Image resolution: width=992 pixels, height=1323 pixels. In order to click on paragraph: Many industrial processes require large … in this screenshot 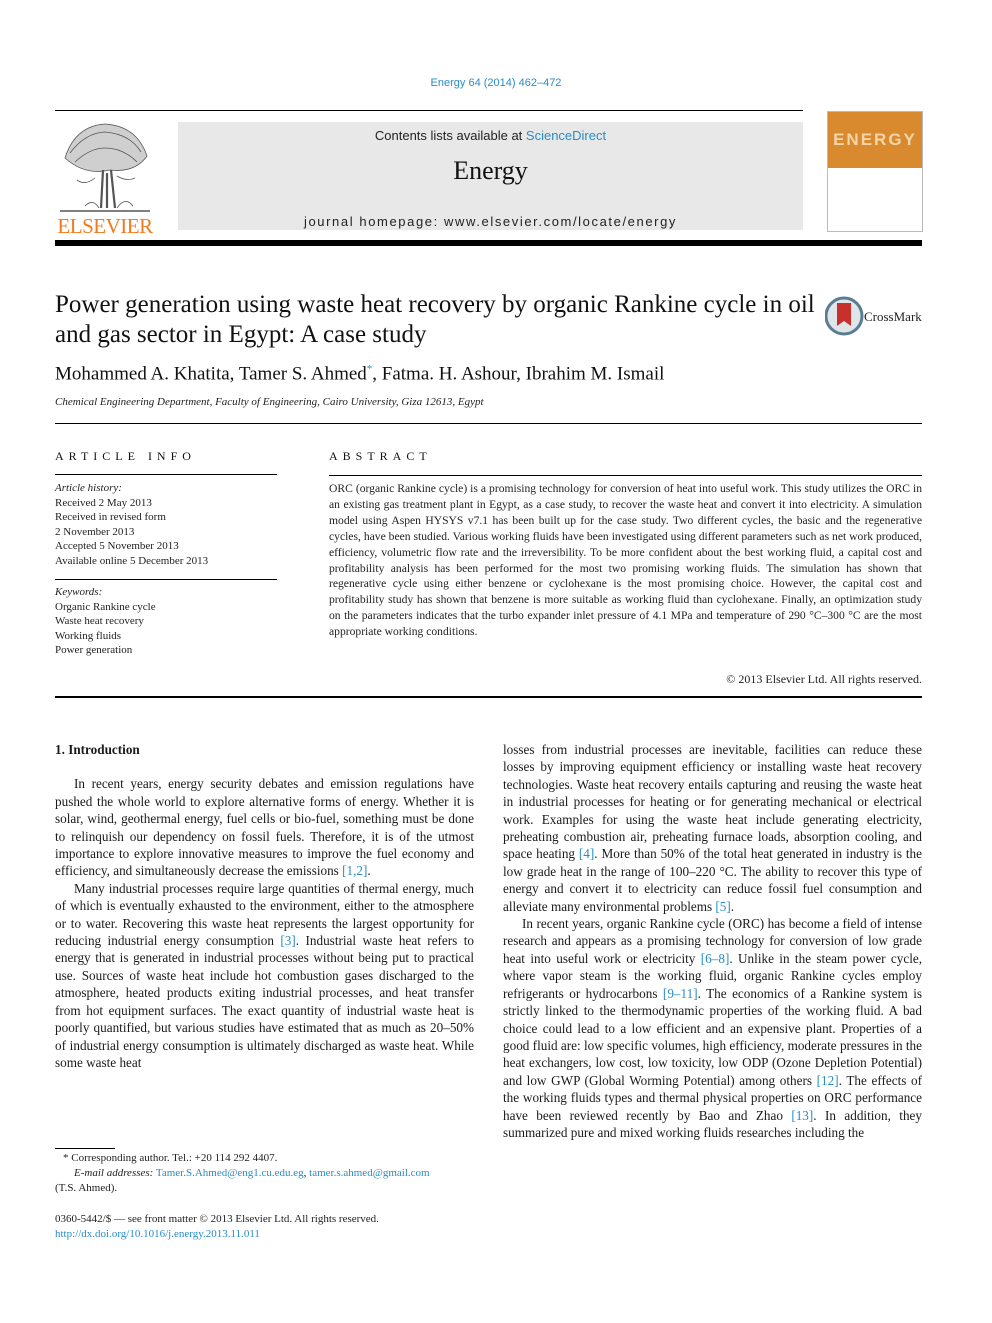, I will do `click(264, 975)`.